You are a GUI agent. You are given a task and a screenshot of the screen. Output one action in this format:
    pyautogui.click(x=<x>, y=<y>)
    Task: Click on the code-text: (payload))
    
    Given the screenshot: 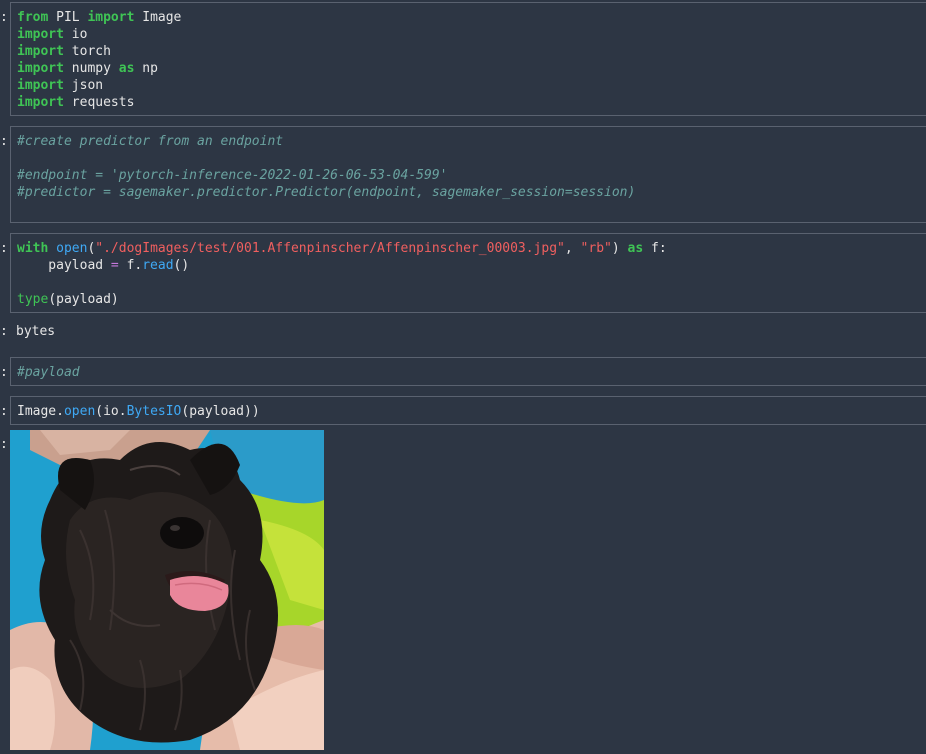 What is the action you would take?
    pyautogui.click(x=220, y=411)
    